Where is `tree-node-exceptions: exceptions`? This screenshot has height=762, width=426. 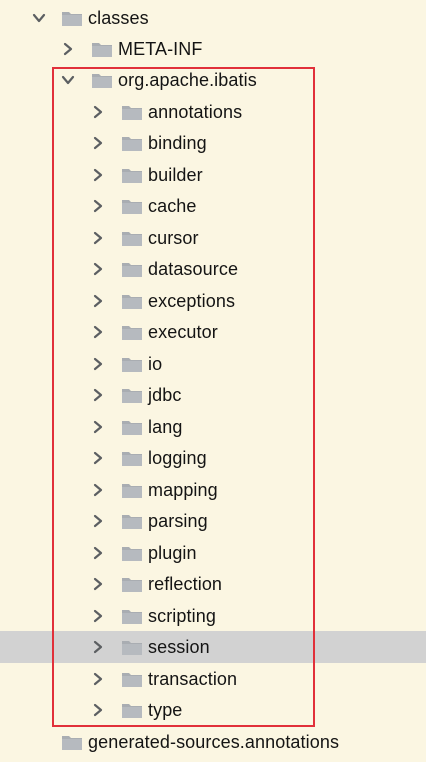
tree-node-exceptions: exceptions is located at coordinates (213, 301).